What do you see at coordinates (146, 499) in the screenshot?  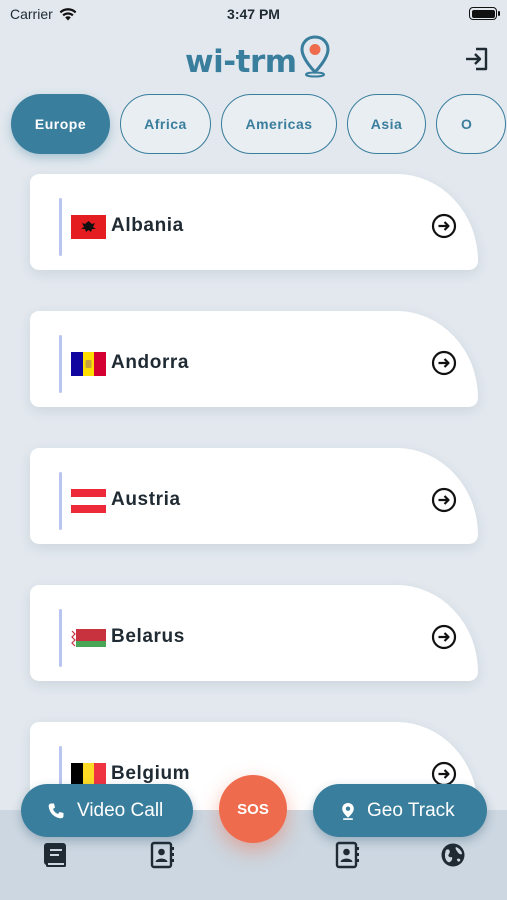 I see `country-name: Austria` at bounding box center [146, 499].